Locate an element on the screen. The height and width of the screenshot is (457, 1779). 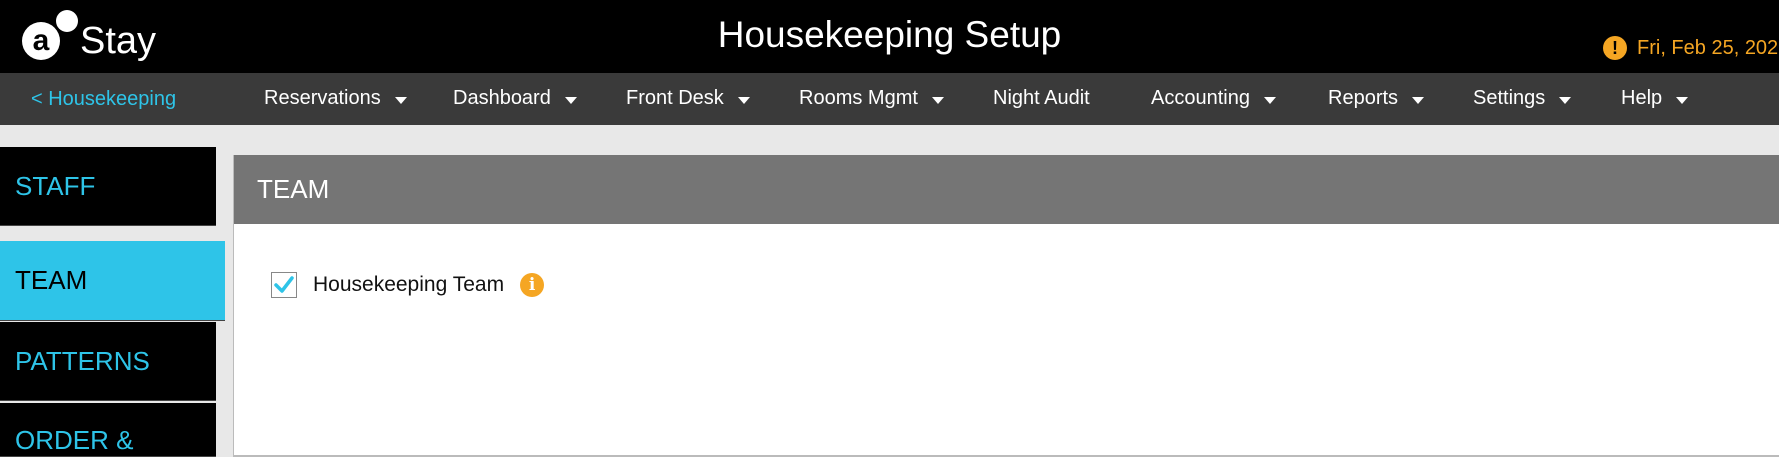
page-title: Housekeeping Setup is located at coordinates (889, 34).